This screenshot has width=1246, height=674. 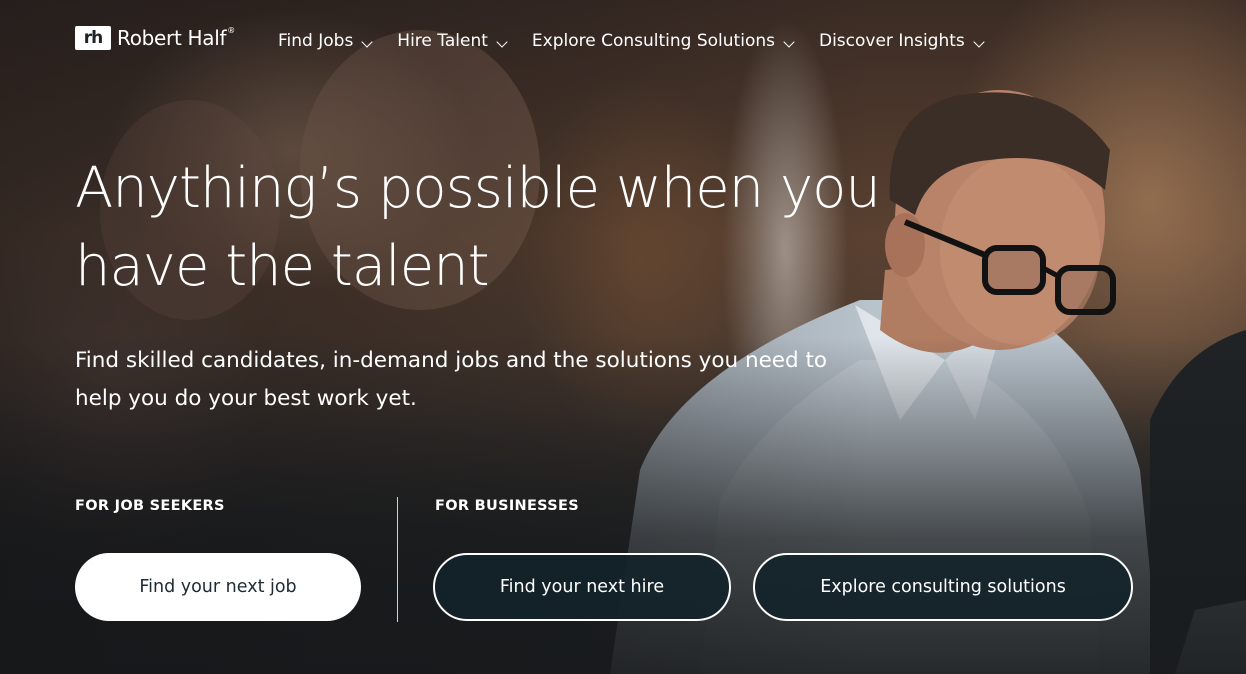 I want to click on logo-text: Robert Half®, so click(x=176, y=38).